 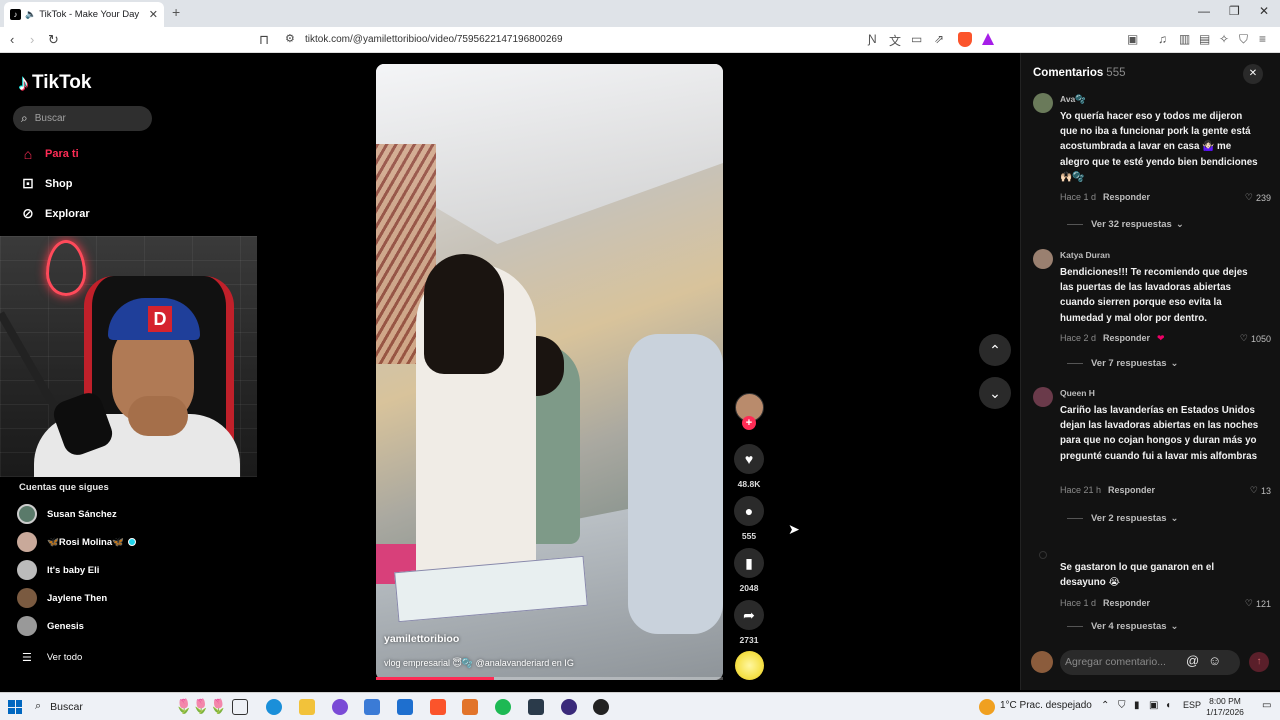 What do you see at coordinates (749, 615) in the screenshot?
I see `share-button: ➦` at bounding box center [749, 615].